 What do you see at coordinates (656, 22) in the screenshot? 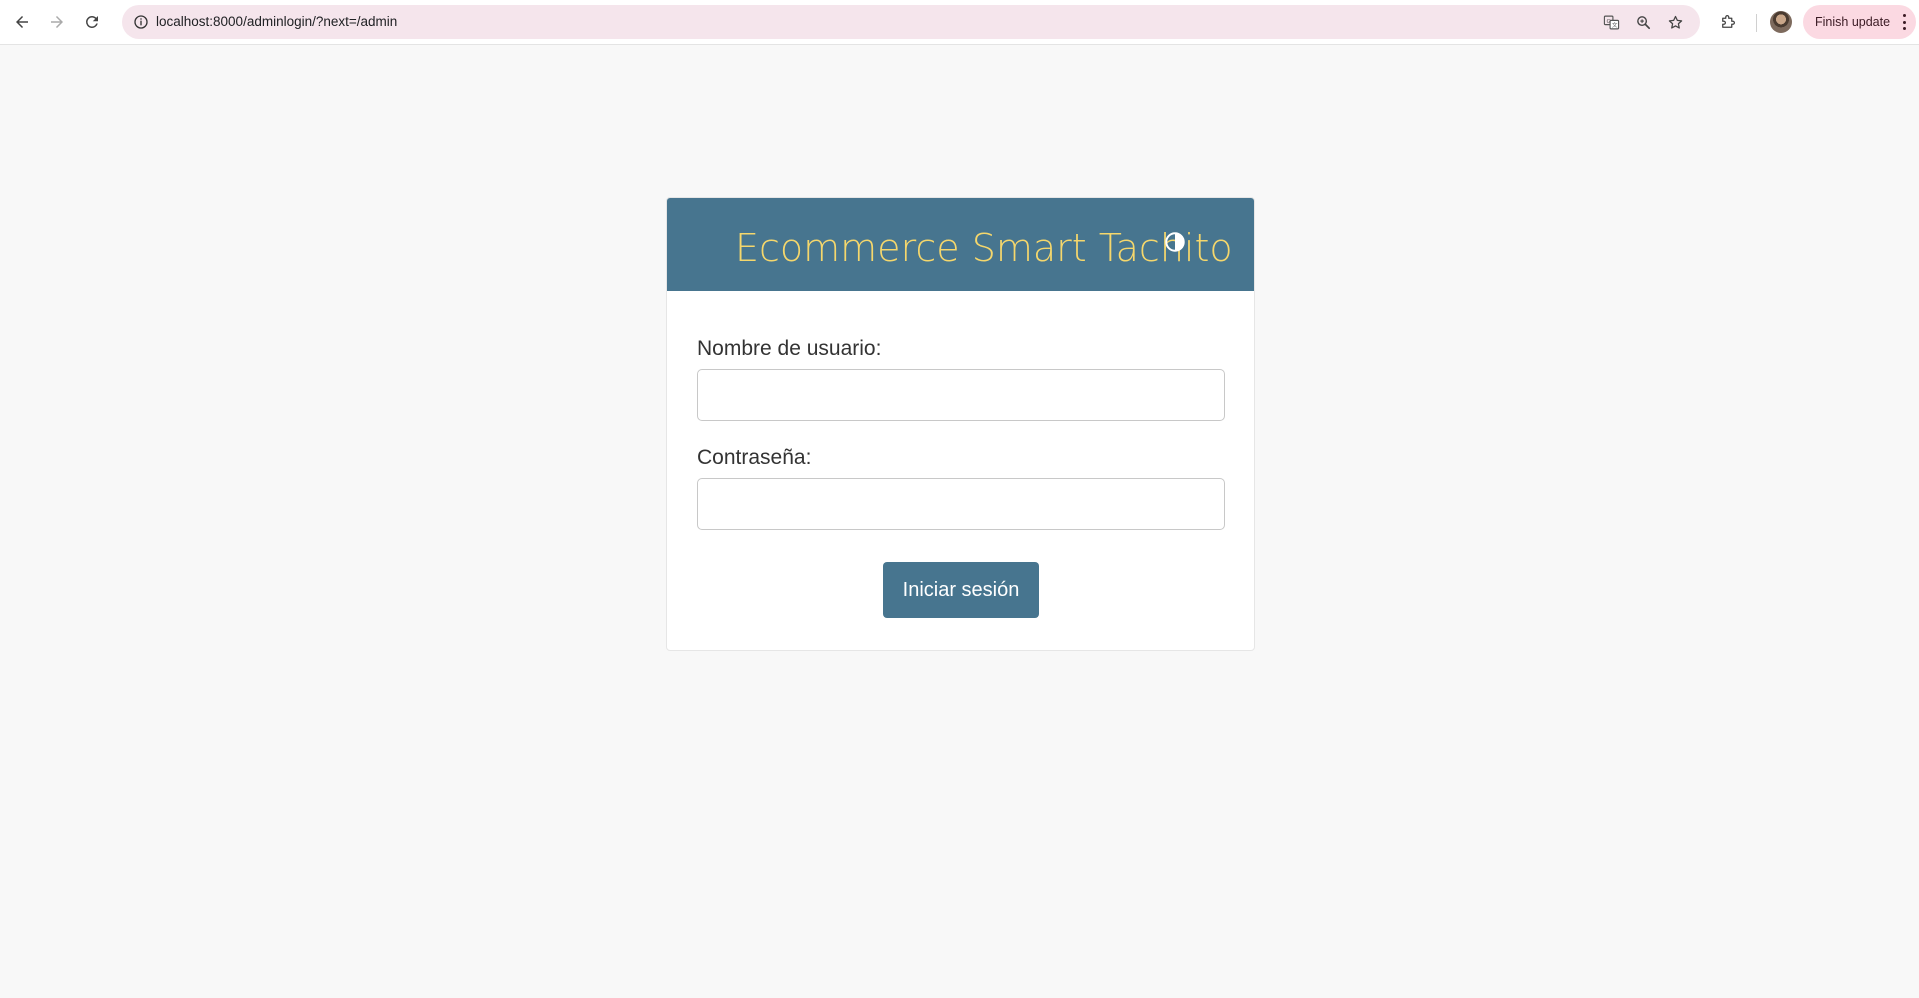
I see `url-input` at bounding box center [656, 22].